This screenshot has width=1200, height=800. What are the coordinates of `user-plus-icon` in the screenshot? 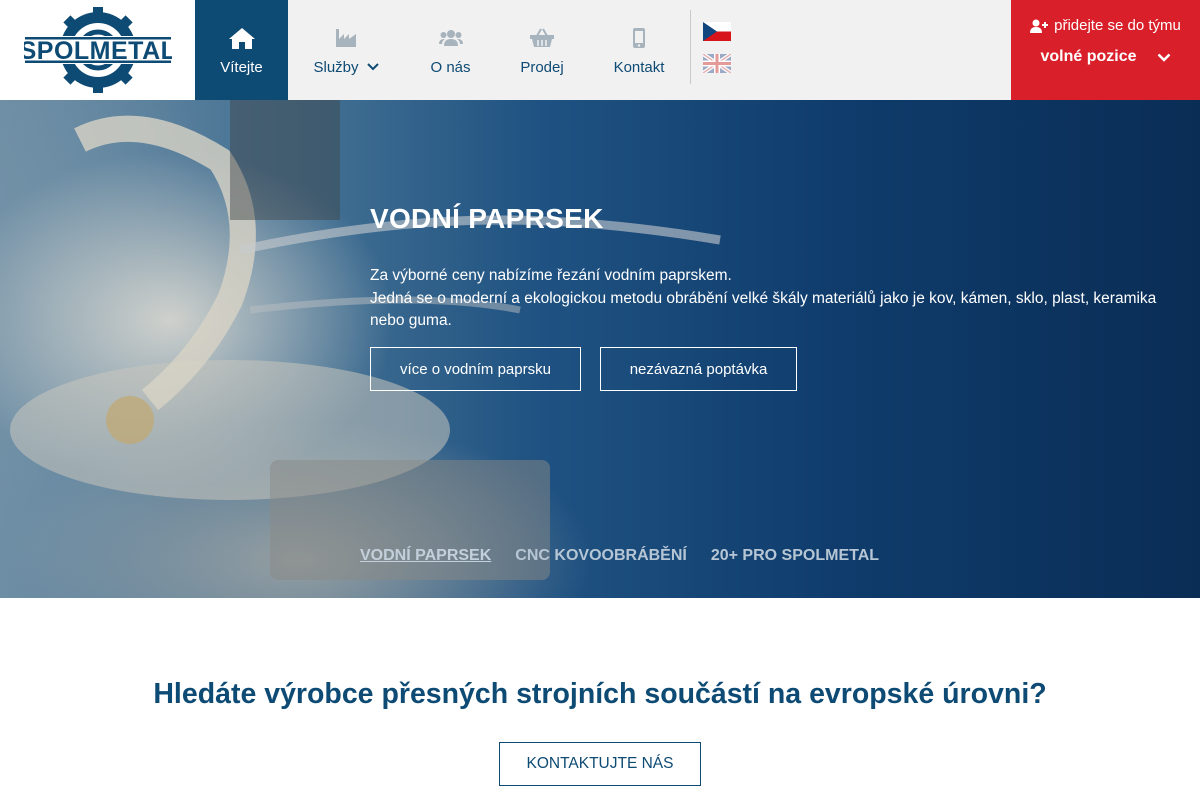 It's located at (1039, 26).